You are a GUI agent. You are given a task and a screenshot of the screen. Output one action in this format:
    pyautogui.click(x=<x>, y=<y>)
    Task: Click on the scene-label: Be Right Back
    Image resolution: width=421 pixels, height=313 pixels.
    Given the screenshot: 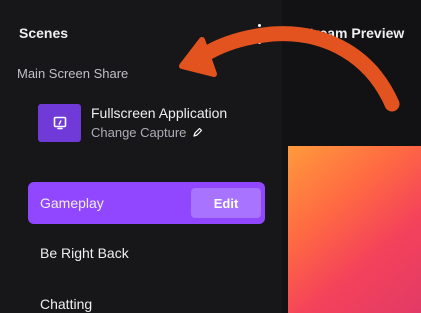 What is the action you would take?
    pyautogui.click(x=84, y=253)
    